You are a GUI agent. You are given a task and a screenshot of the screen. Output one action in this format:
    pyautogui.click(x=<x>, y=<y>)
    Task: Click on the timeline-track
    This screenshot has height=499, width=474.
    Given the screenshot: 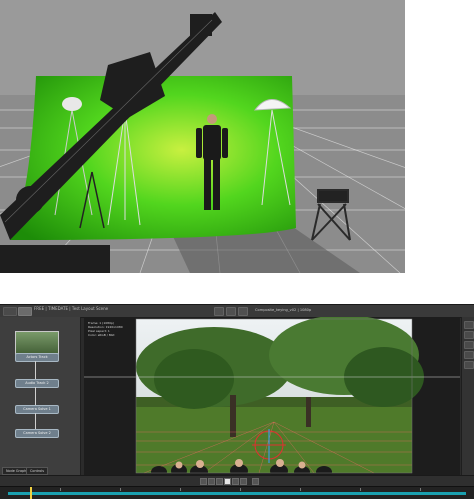 What is the action you would take?
    pyautogui.click(x=237, y=493)
    